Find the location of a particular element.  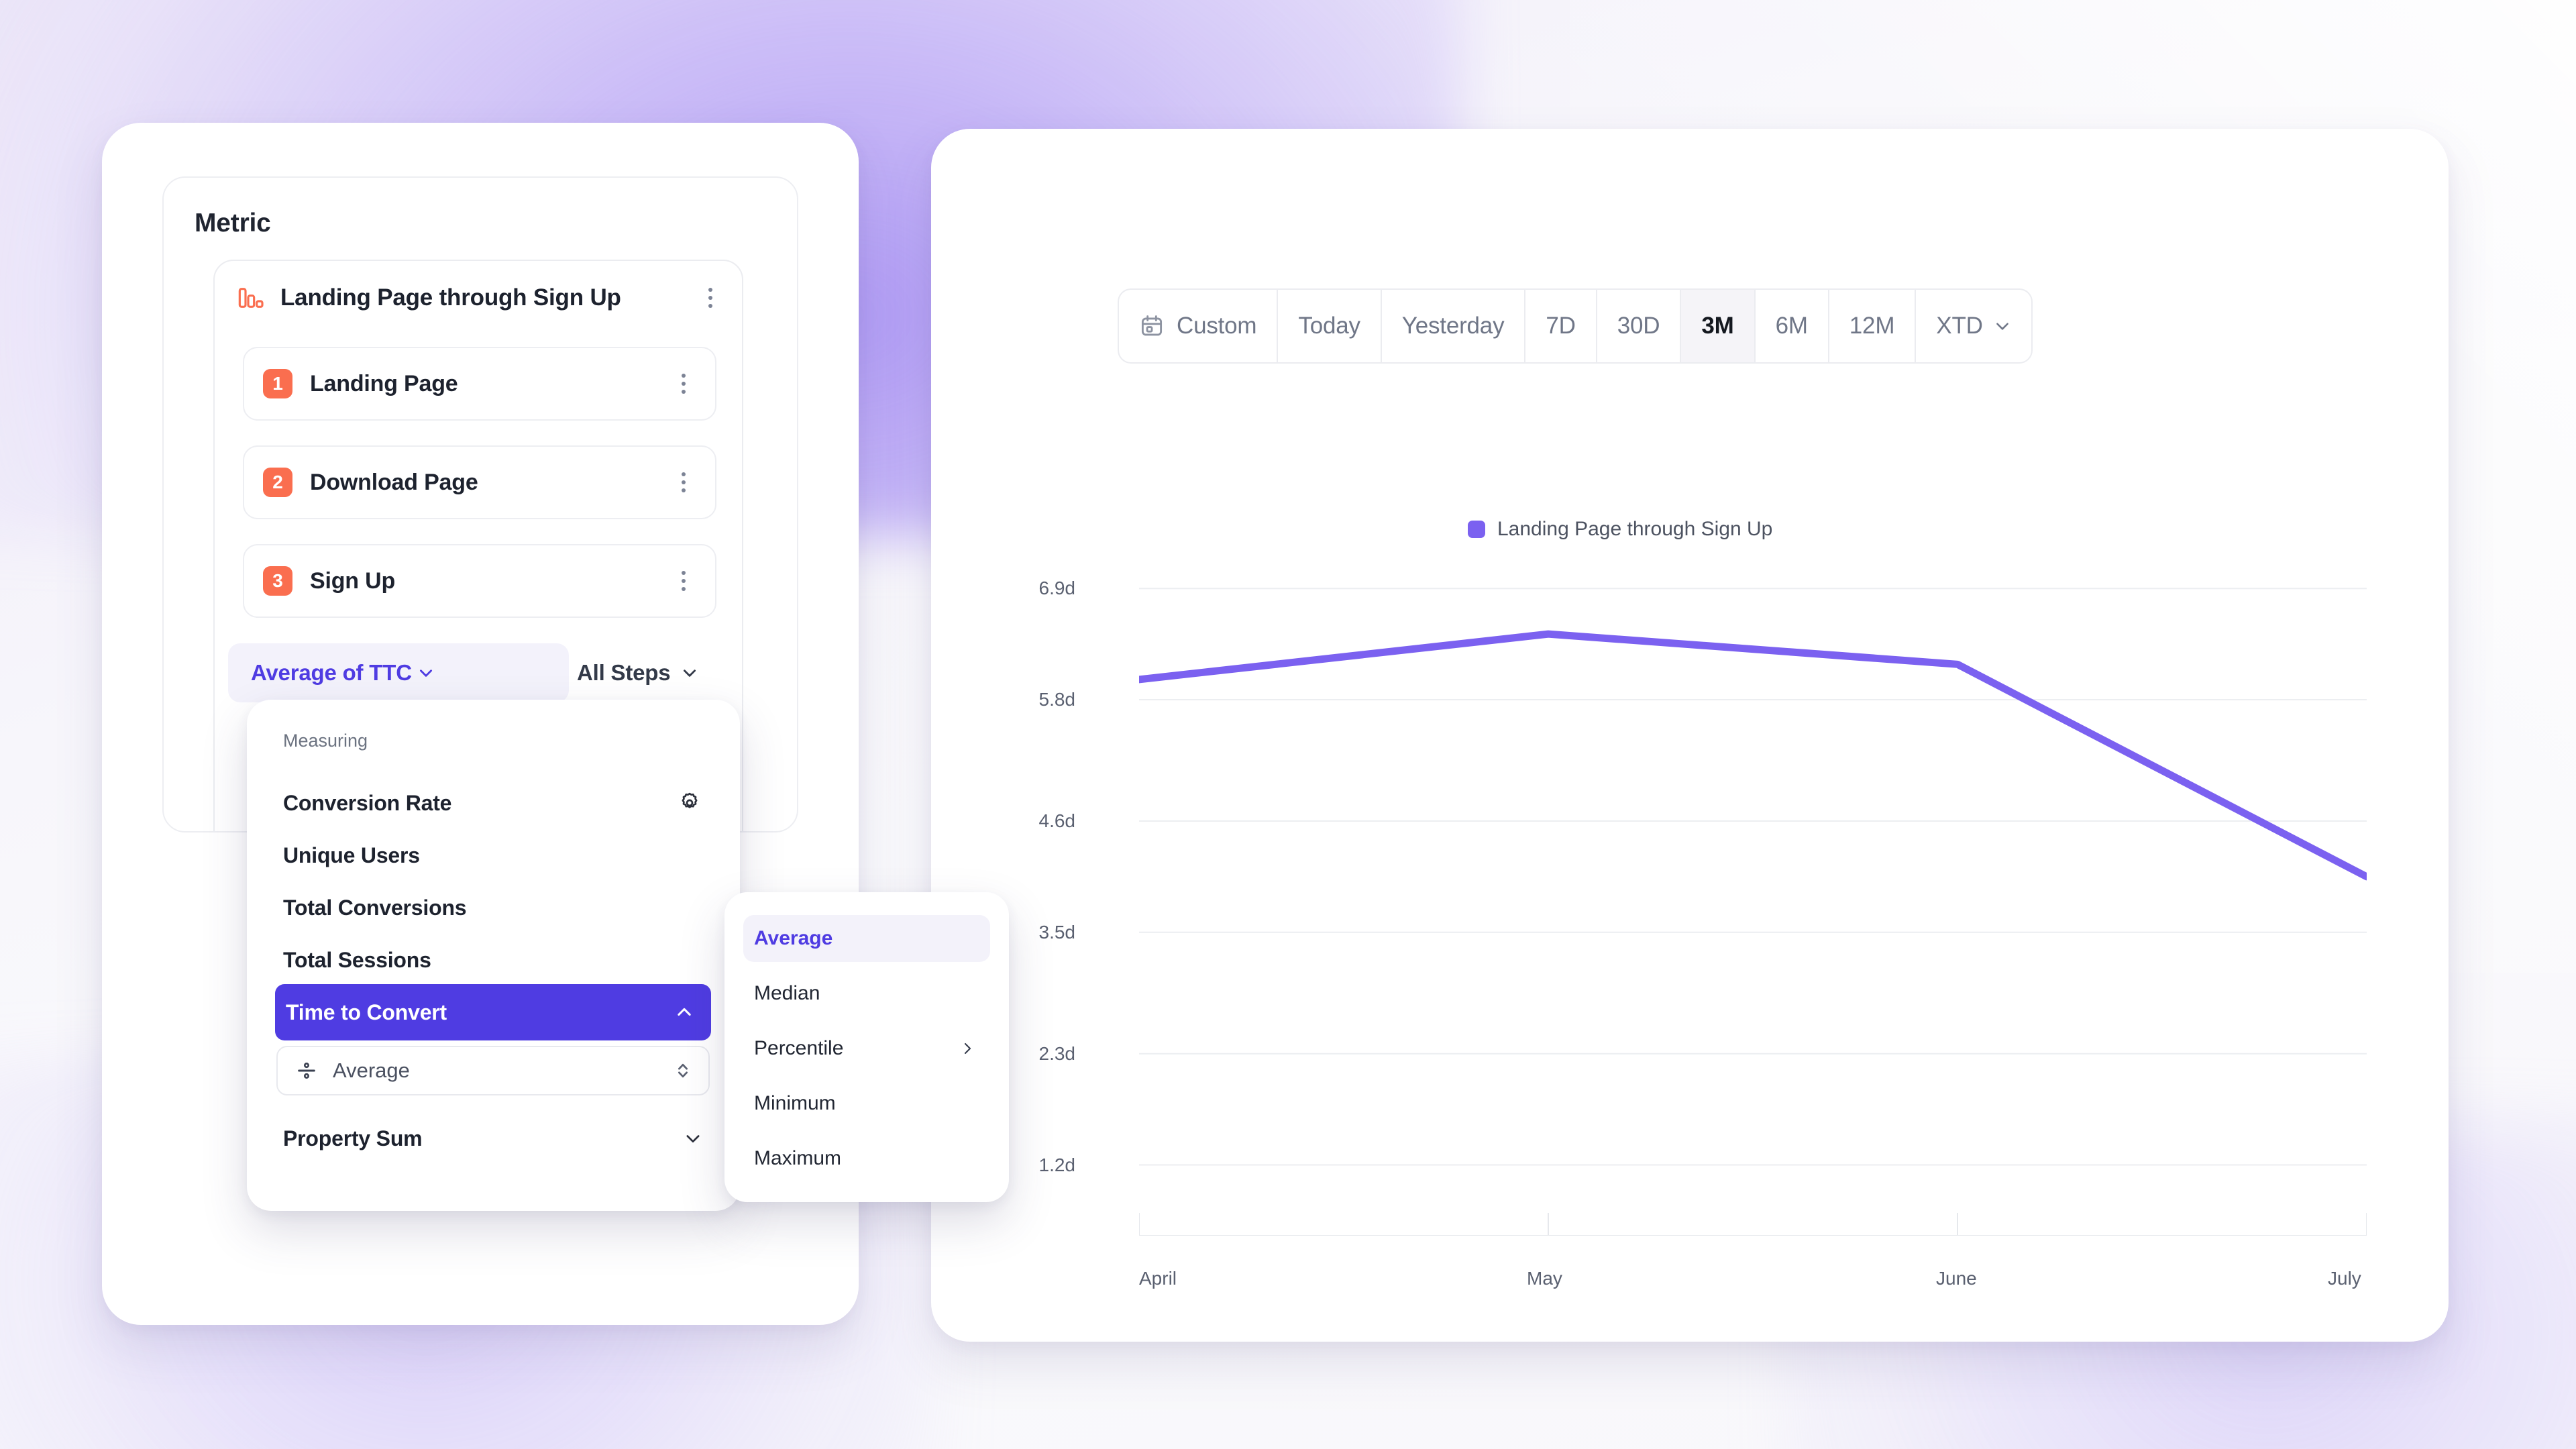

range-option-6m: 6M is located at coordinates (1792, 326).